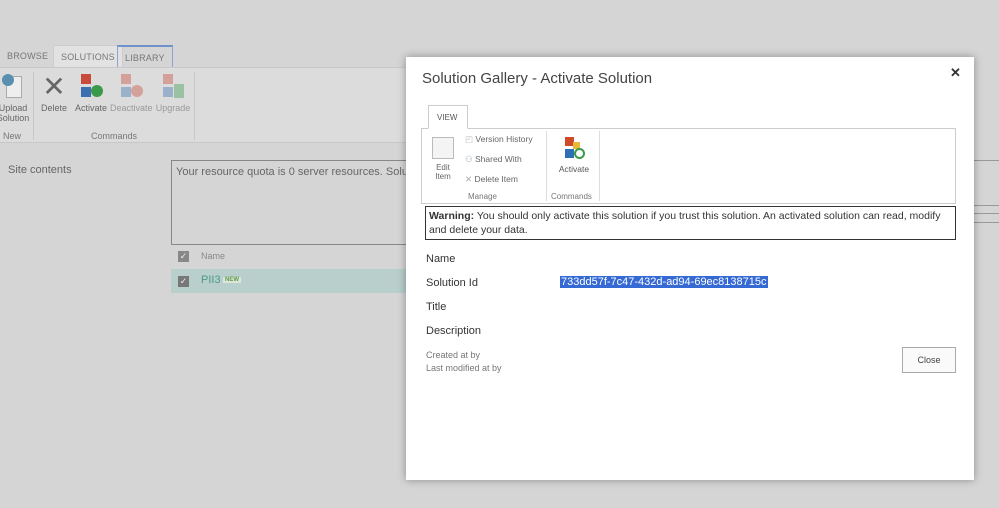  I want to click on delete-item-button: ✕ Delete Item, so click(491, 179).